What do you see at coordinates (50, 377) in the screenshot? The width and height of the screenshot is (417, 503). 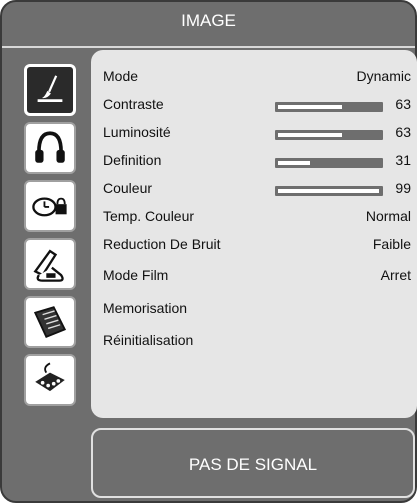 I see `connector-plug-icon` at bounding box center [50, 377].